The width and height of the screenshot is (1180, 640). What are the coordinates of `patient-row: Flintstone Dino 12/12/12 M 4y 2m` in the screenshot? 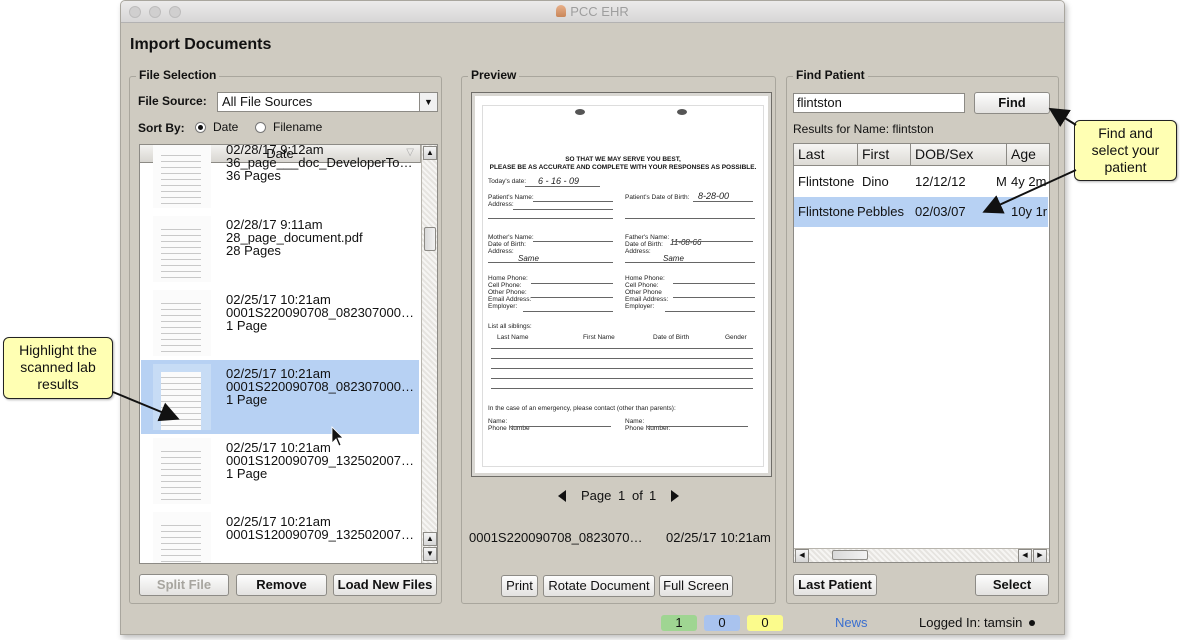 It's located at (921, 182).